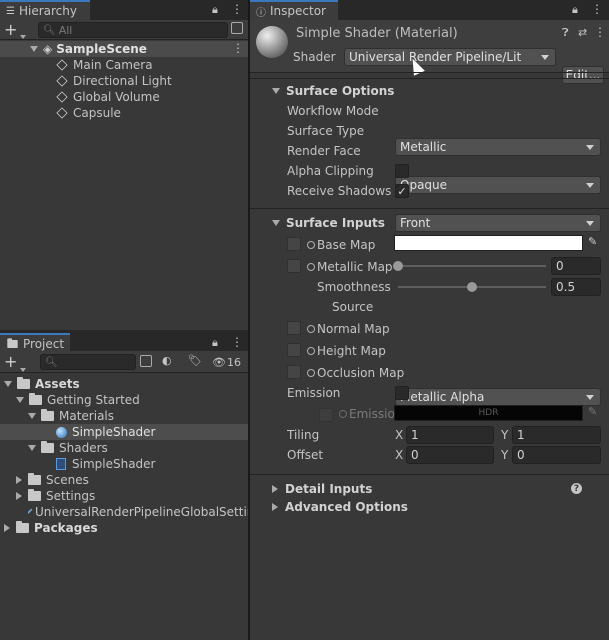  I want to click on hidden-packages-toggle: 👁︎ 16, so click(226, 362).